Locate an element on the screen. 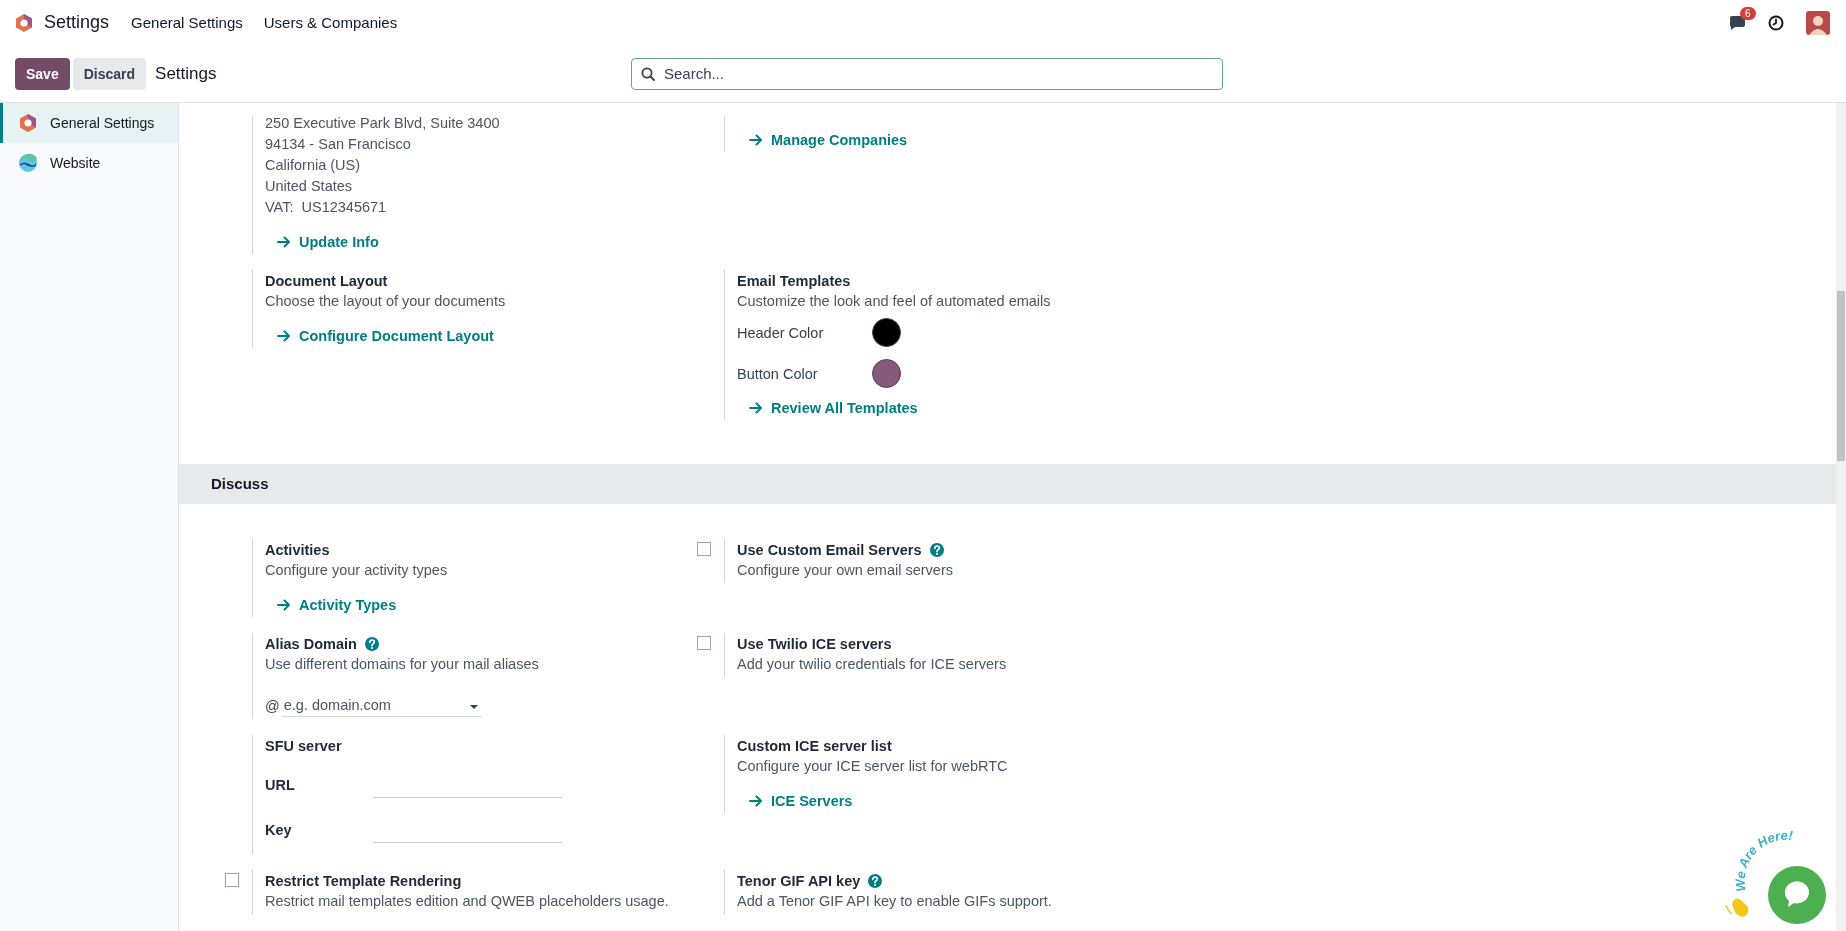 The image size is (1846, 931). setting-description: Configure your activity types is located at coordinates (356, 570).